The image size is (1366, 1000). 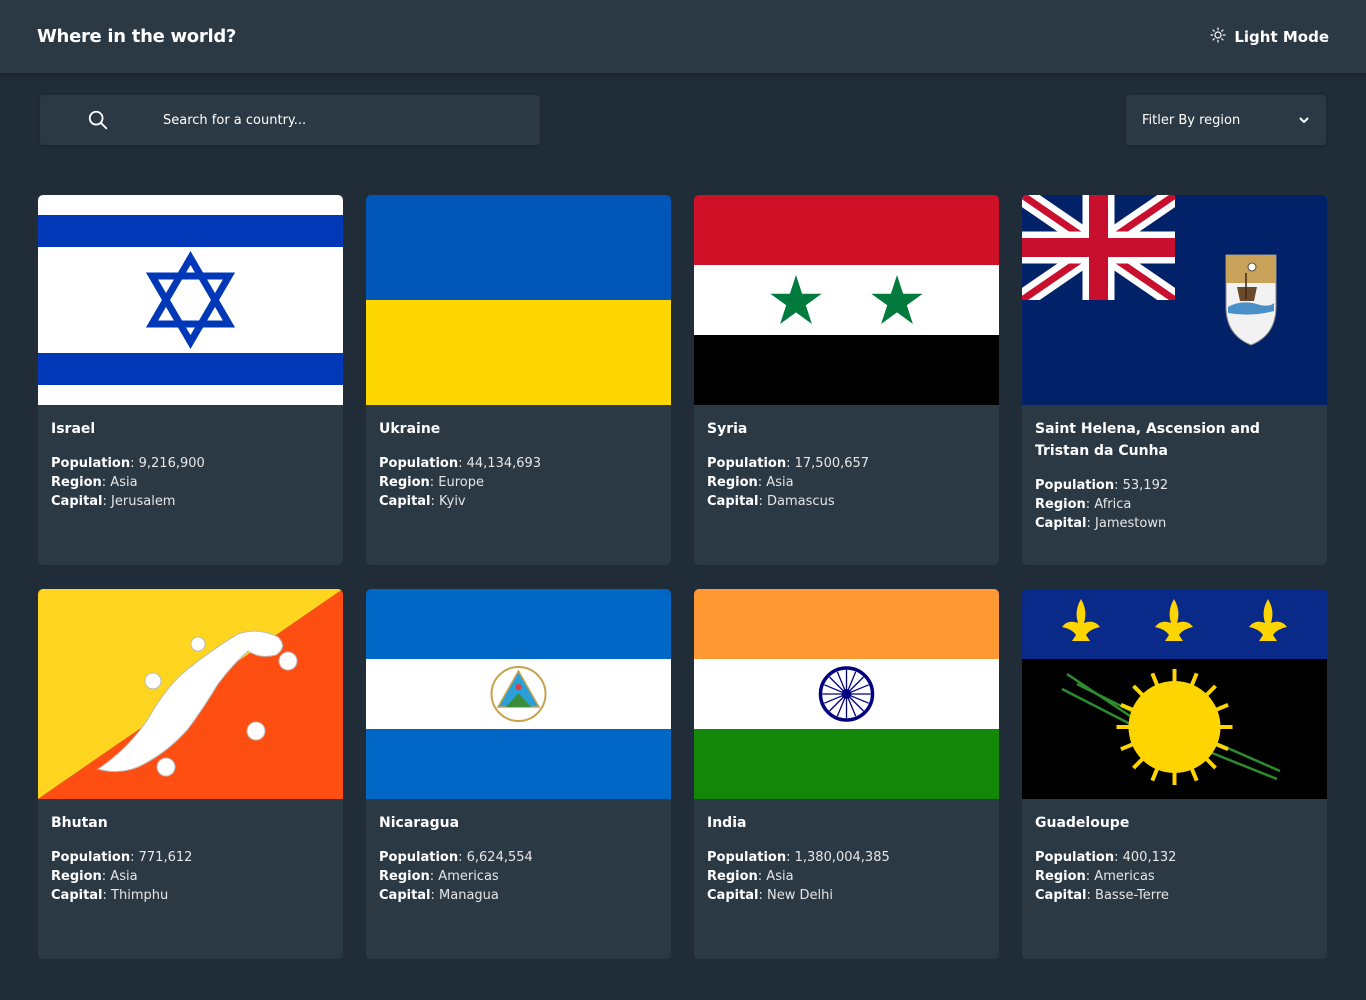 I want to click on capital-stat: Capital: Managua, so click(x=439, y=895).